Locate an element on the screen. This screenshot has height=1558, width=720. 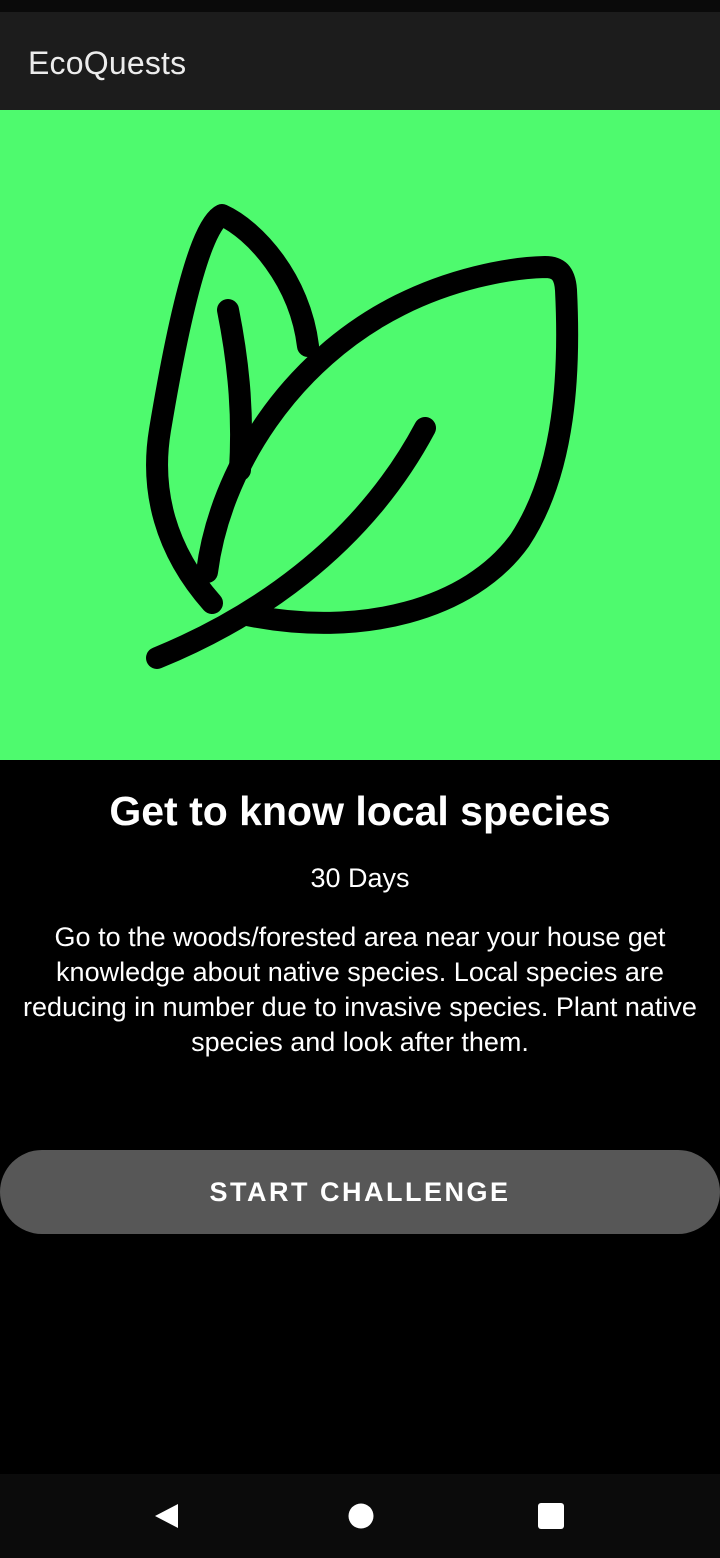
challenge-duration: 30 Days is located at coordinates (360, 878).